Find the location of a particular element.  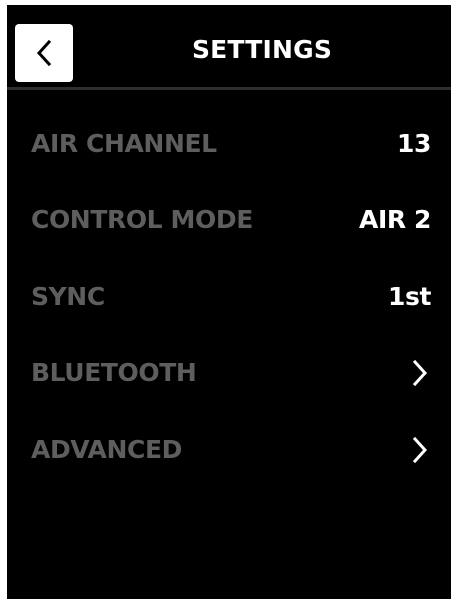

setting-row-advanced: ADVANCED is located at coordinates (229, 450).